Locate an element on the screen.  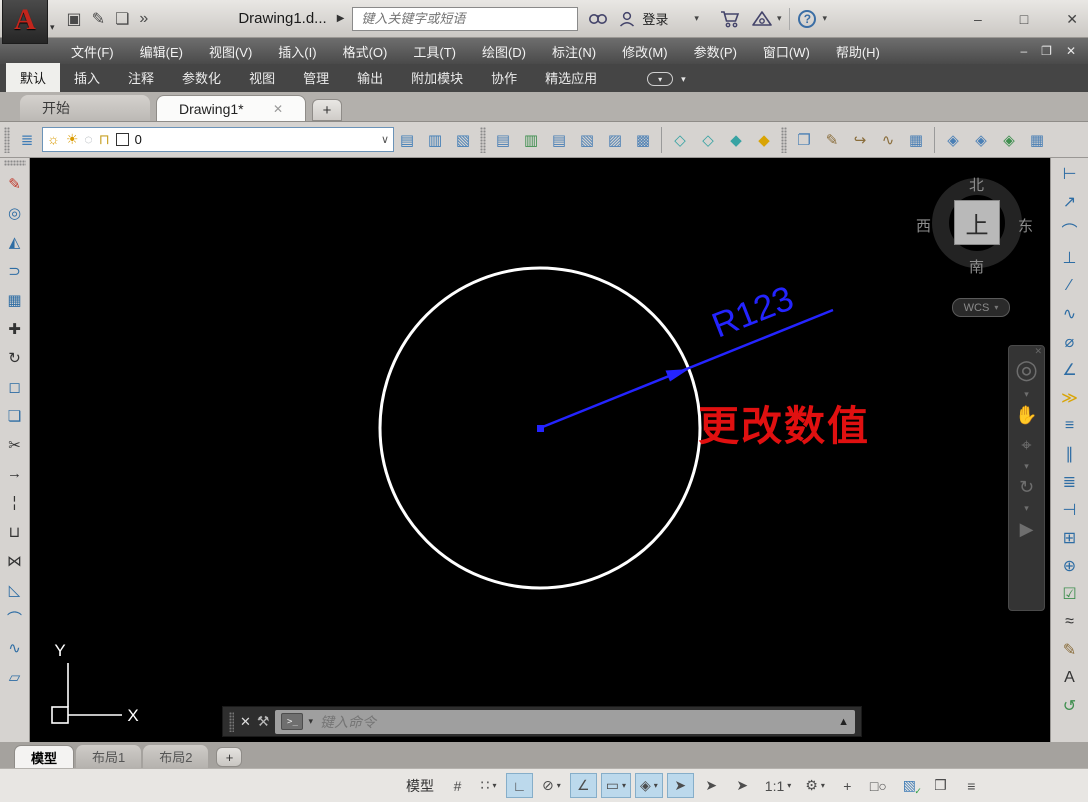
menu-item: 格式(O) is located at coordinates (365, 51).